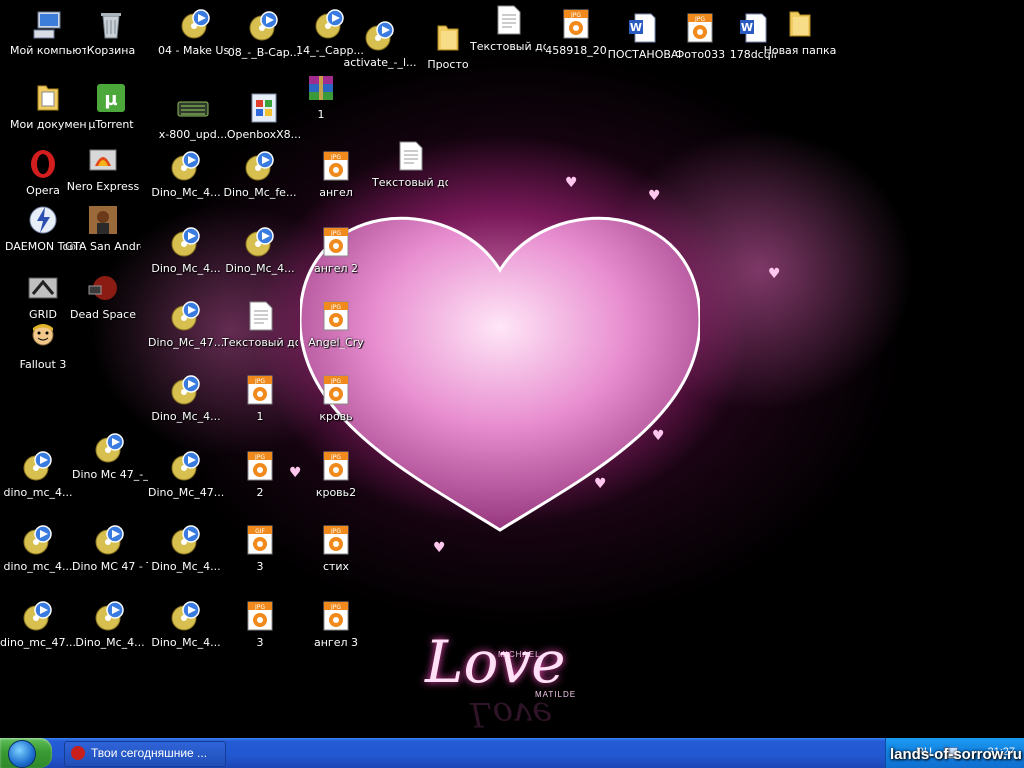  I want to click on desktop-icon-20: Nero Express, so click(103, 168).